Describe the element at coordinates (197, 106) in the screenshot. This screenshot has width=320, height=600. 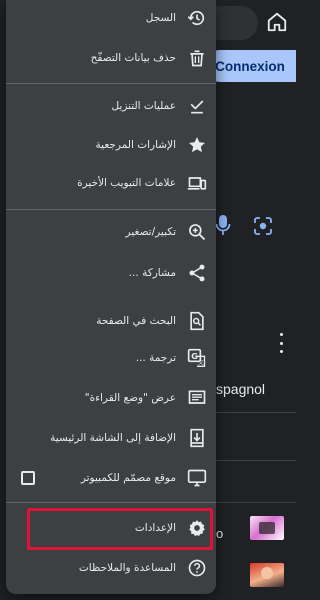
I see `download-check-icon` at that location.